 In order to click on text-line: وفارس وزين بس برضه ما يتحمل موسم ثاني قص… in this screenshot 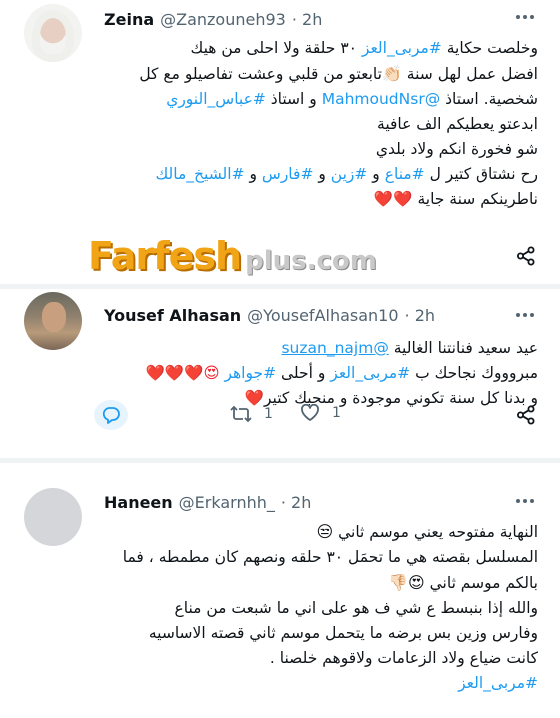, I will do `click(343, 633)`.